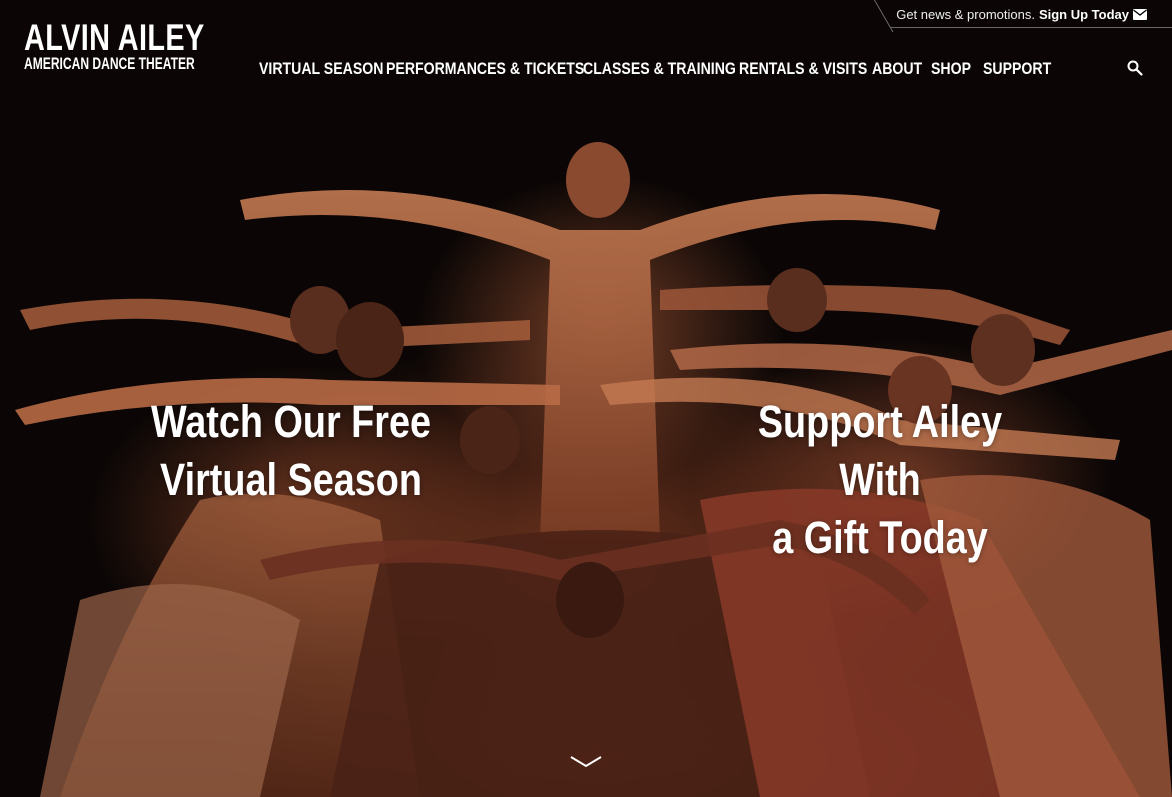 The height and width of the screenshot is (797, 1172). What do you see at coordinates (321, 69) in the screenshot?
I see `nav-virtual-season: VIRTUAL SEASON` at bounding box center [321, 69].